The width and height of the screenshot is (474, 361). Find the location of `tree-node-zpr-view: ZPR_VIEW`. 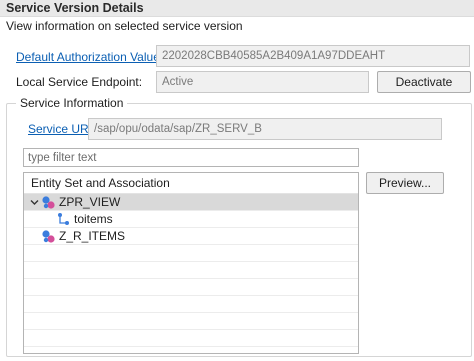

tree-node-zpr-view: ZPR_VIEW is located at coordinates (191, 202).